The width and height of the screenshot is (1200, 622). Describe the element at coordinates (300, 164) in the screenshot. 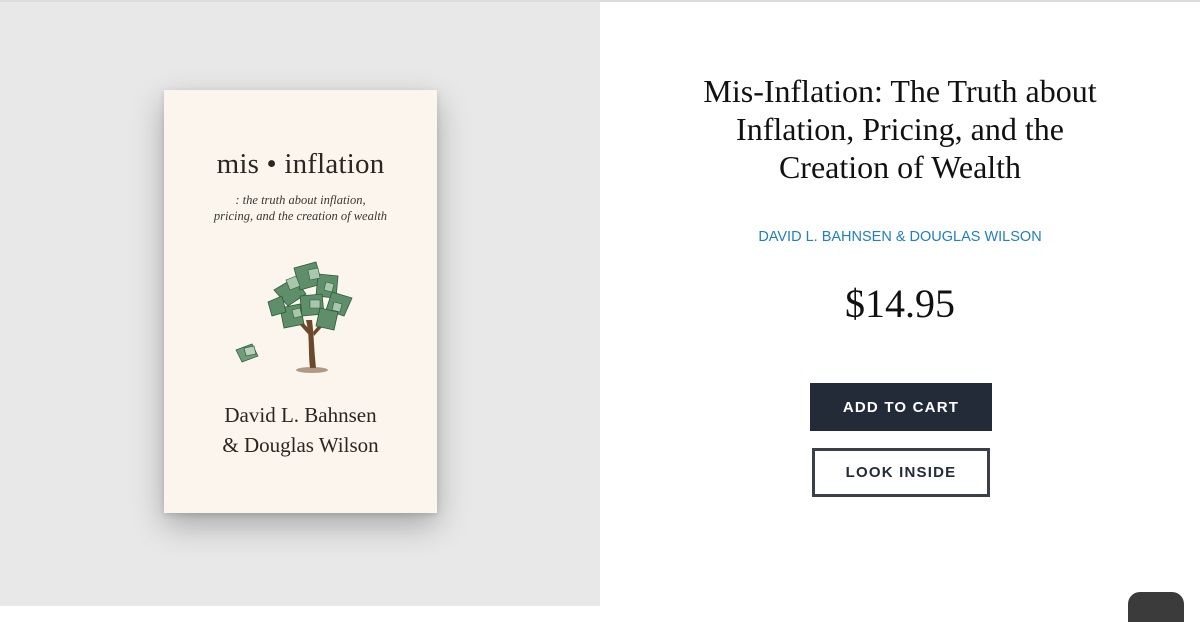

I see `cover-title: mis • inflation` at that location.